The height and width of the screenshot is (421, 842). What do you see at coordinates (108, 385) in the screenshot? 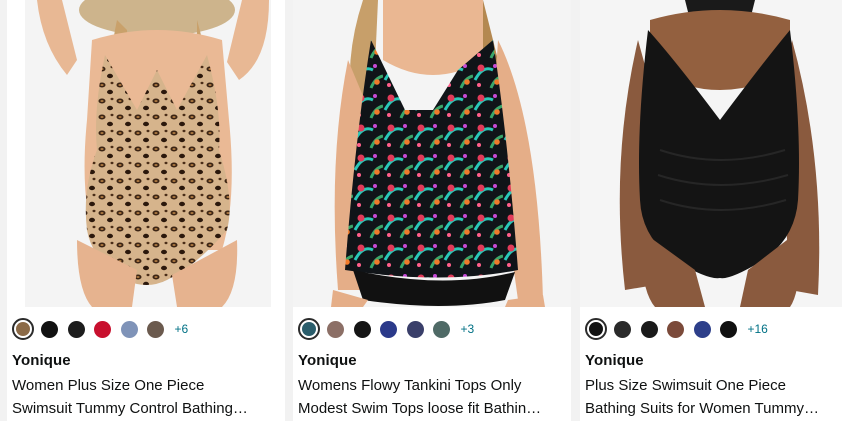
I see `product-title-line: Women Plus Size One Piece` at bounding box center [108, 385].